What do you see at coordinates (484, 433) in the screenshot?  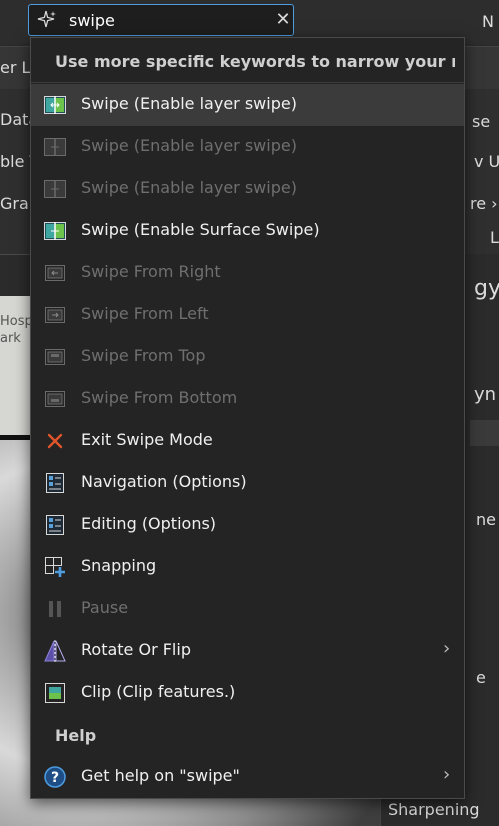 I see `panel-row-highlight` at bounding box center [484, 433].